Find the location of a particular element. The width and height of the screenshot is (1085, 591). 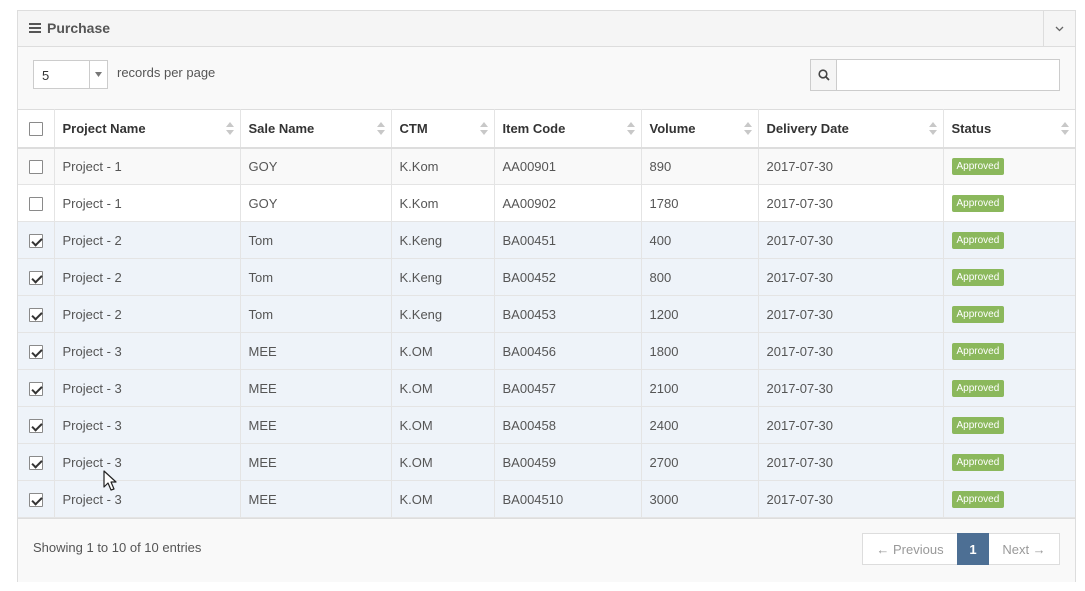

next-page-button: Next → is located at coordinates (1024, 549).